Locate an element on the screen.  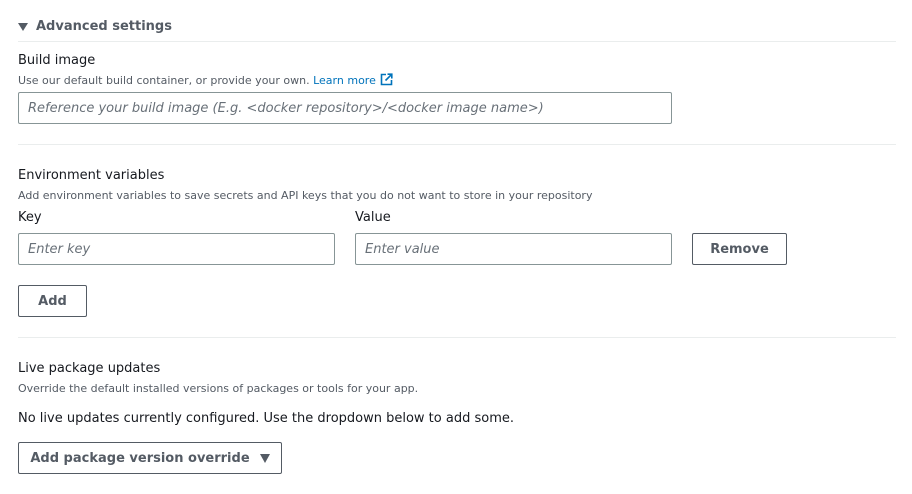
add-button: Add is located at coordinates (52, 301).